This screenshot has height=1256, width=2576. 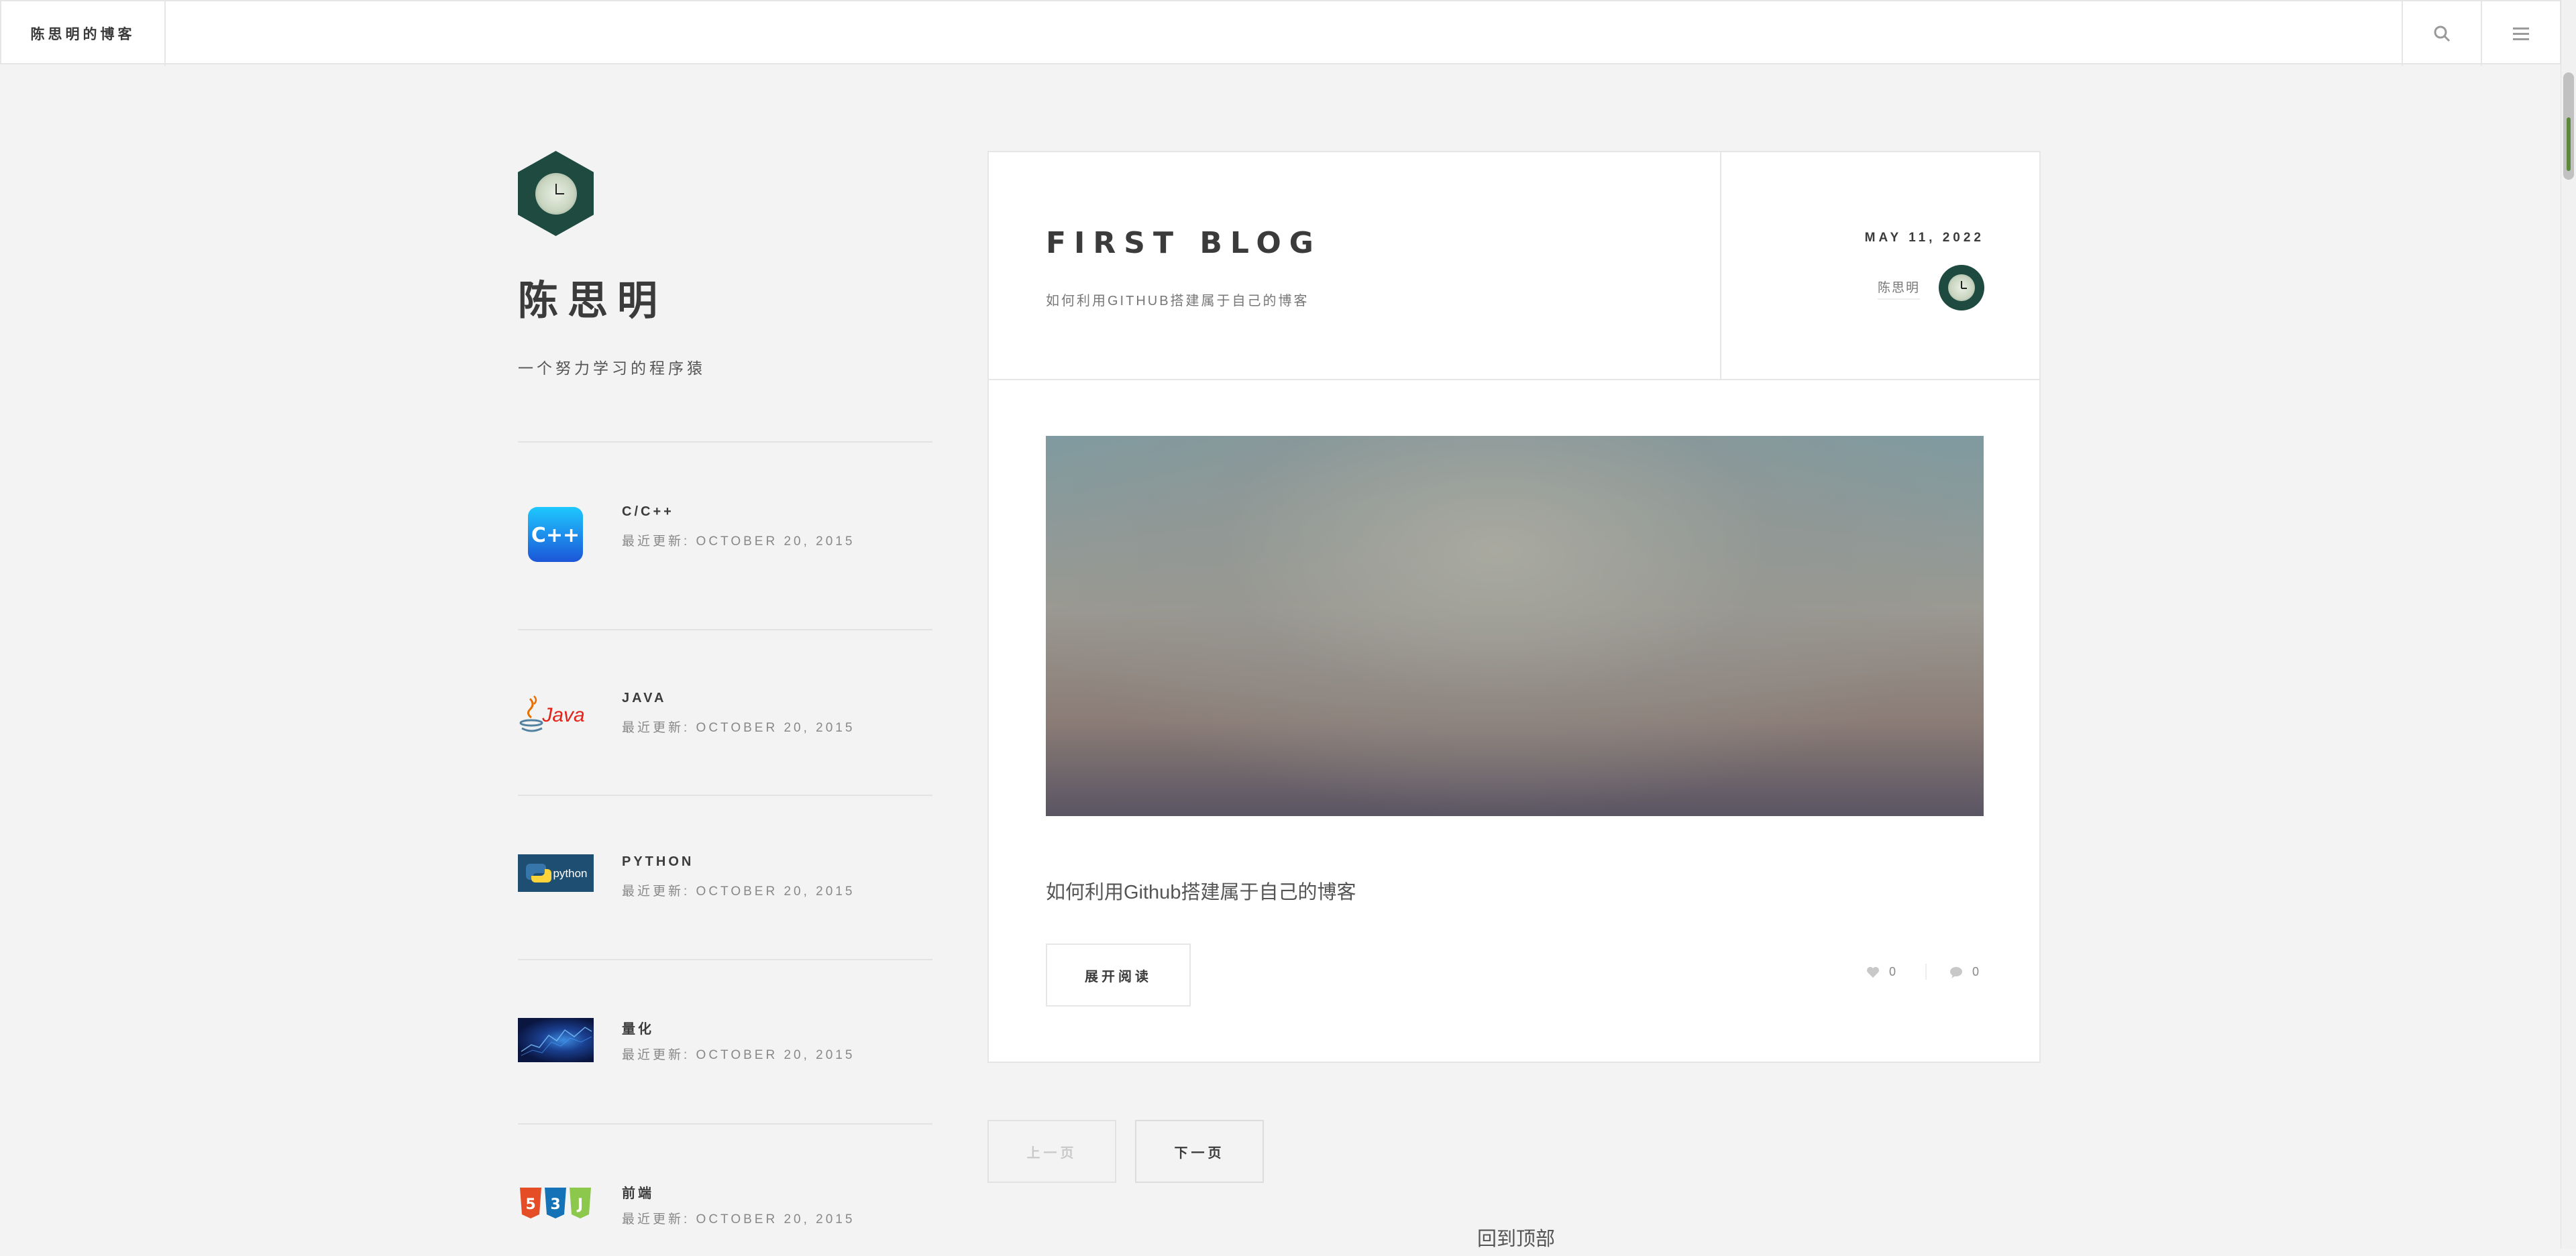 I want to click on sidebar-item-title: C/C++, so click(x=648, y=512).